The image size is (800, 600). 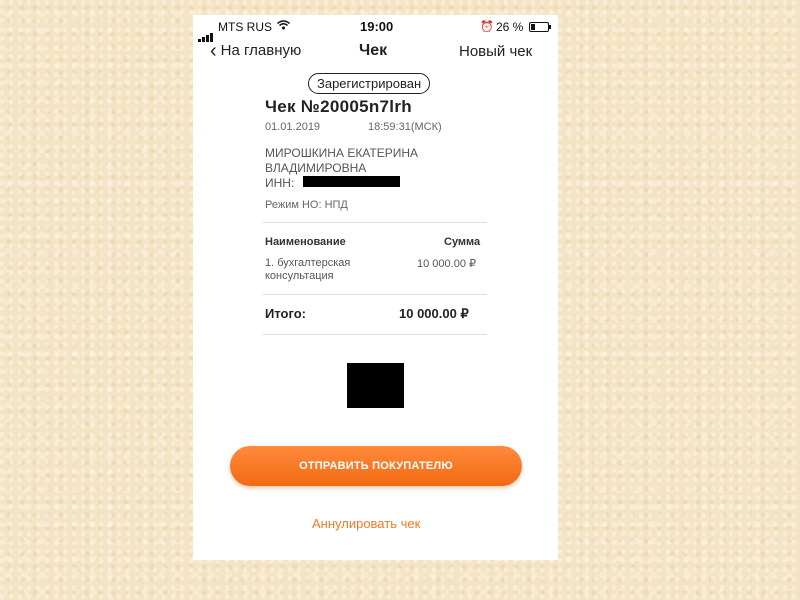 What do you see at coordinates (462, 242) in the screenshot?
I see `column-header-sum: Сумма` at bounding box center [462, 242].